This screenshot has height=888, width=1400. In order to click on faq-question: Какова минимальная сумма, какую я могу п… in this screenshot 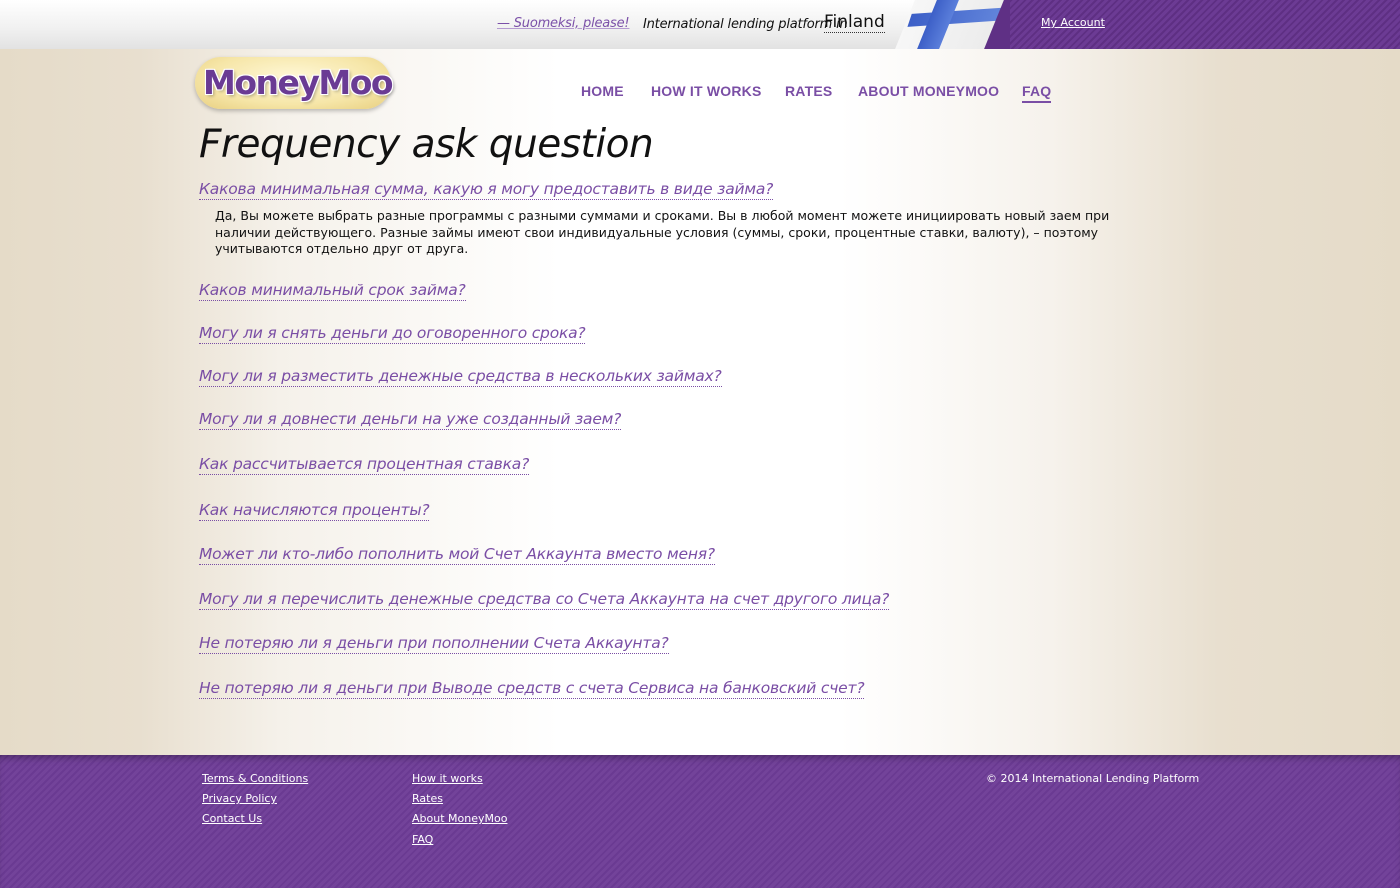, I will do `click(486, 190)`.